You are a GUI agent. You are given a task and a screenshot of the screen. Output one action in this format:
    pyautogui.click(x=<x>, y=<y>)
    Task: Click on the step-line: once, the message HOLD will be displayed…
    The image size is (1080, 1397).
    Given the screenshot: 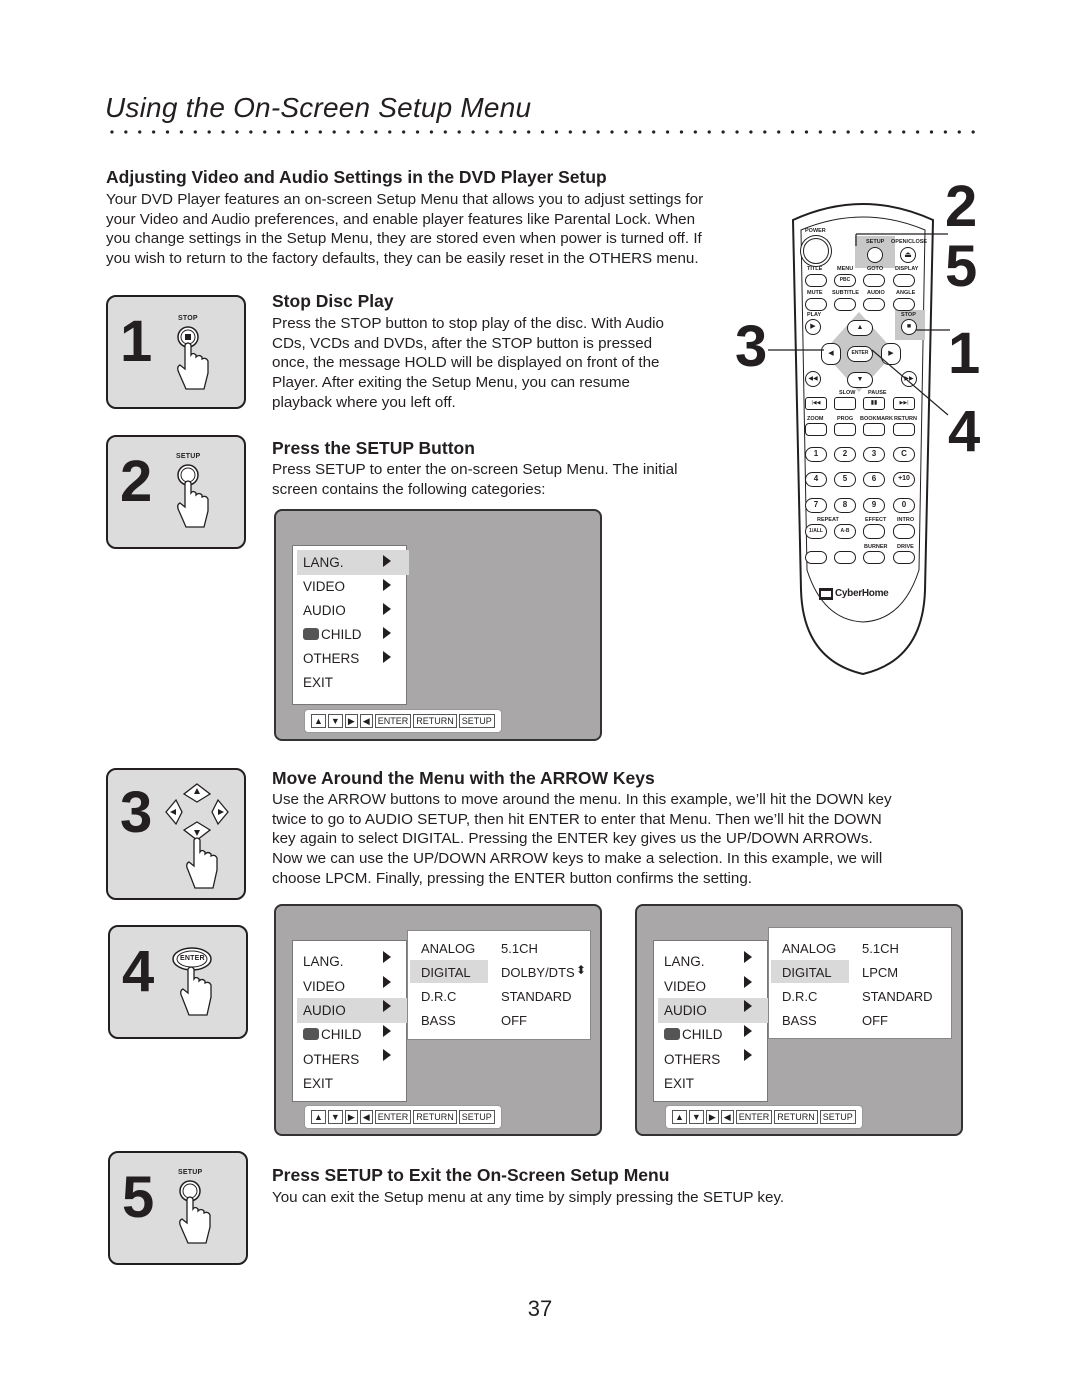 What is the action you would take?
    pyautogui.click(x=466, y=363)
    